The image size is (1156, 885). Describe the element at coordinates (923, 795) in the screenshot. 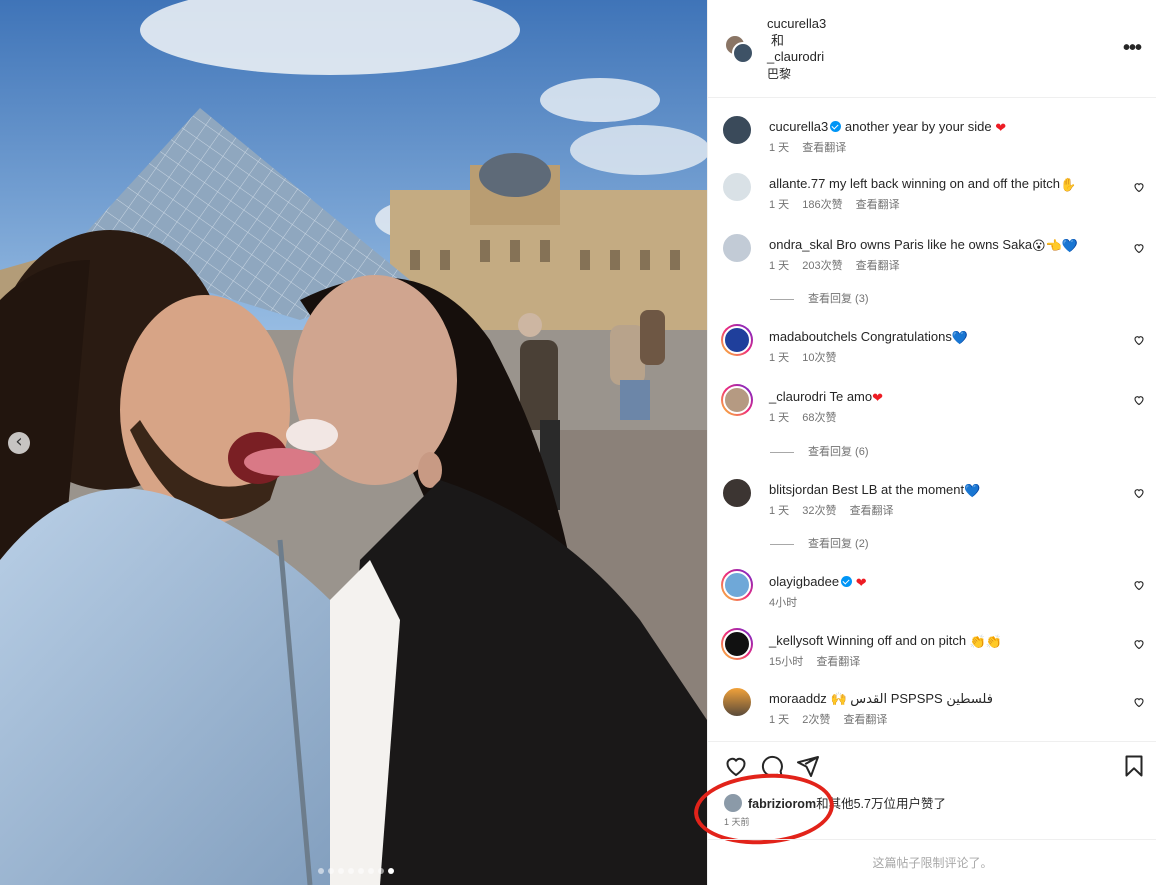

I see `post-actions: fabriziorom和其他5.7万位用户赞了 1 天前` at that location.